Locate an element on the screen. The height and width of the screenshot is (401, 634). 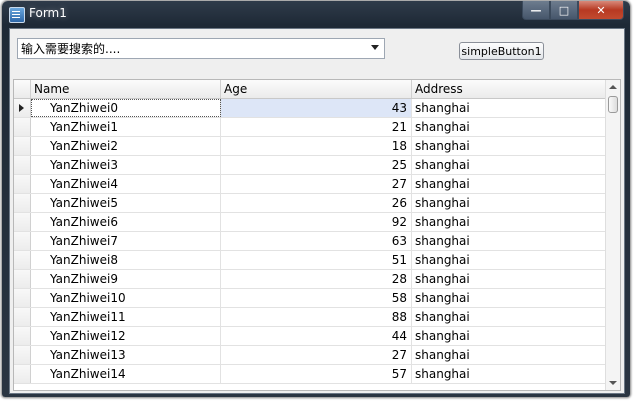
cell-age: 26 is located at coordinates (316, 203).